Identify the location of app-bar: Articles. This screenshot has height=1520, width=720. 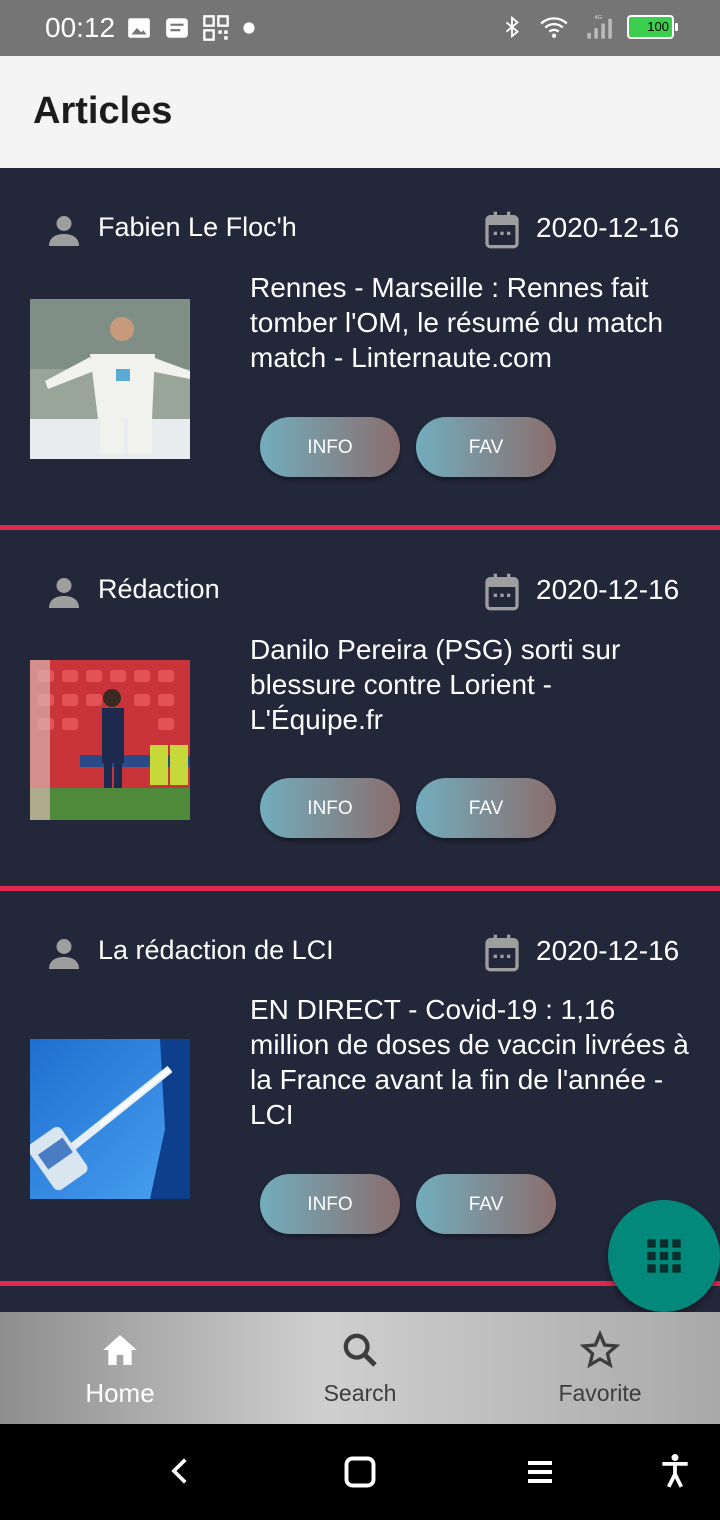
(360, 112).